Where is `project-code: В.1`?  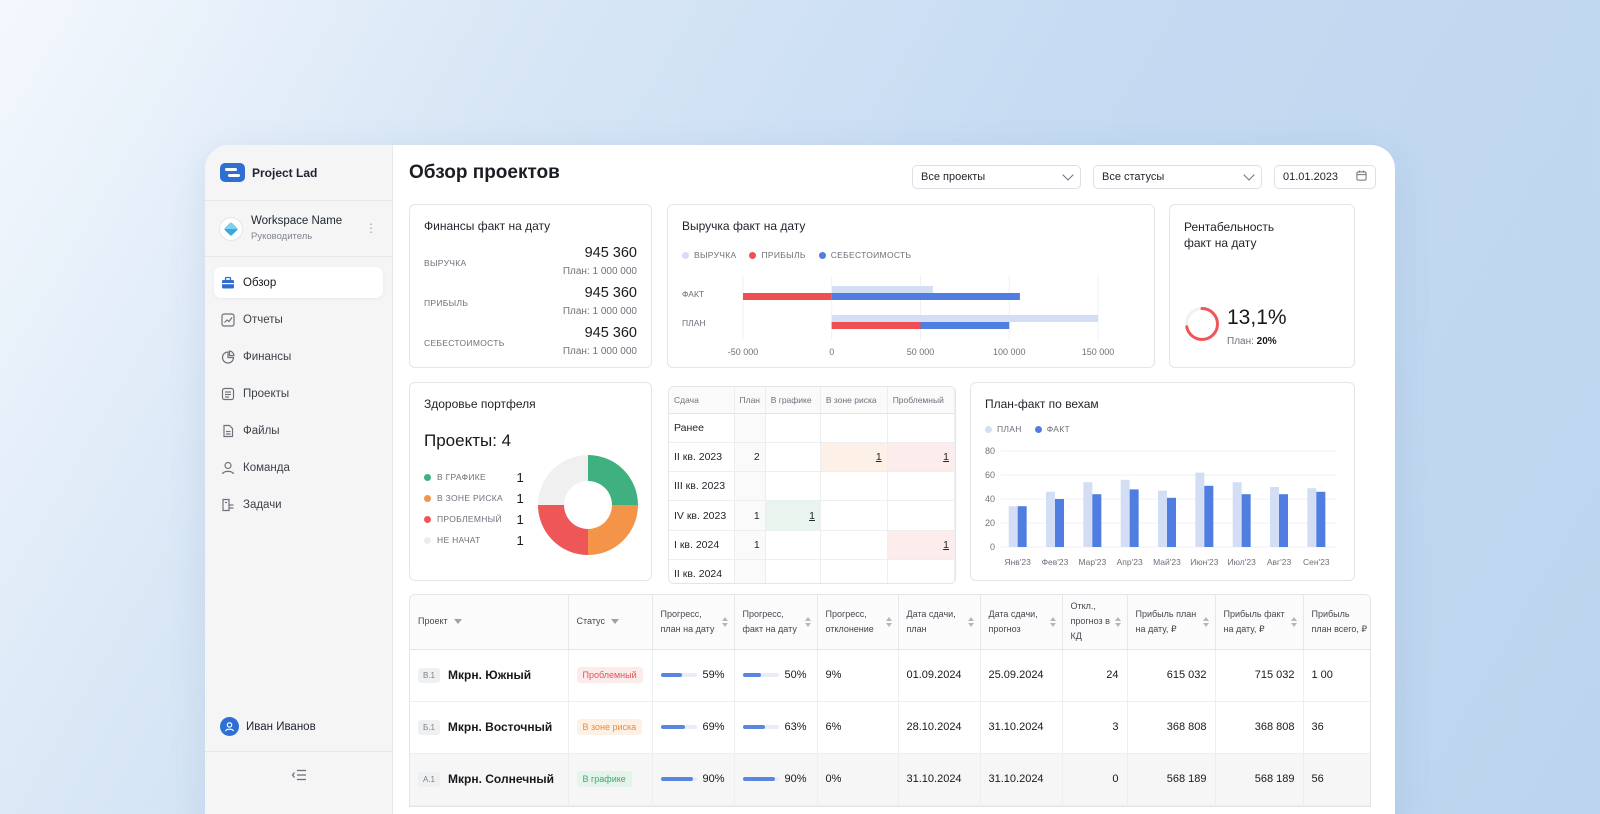 project-code: В.1 is located at coordinates (429, 675).